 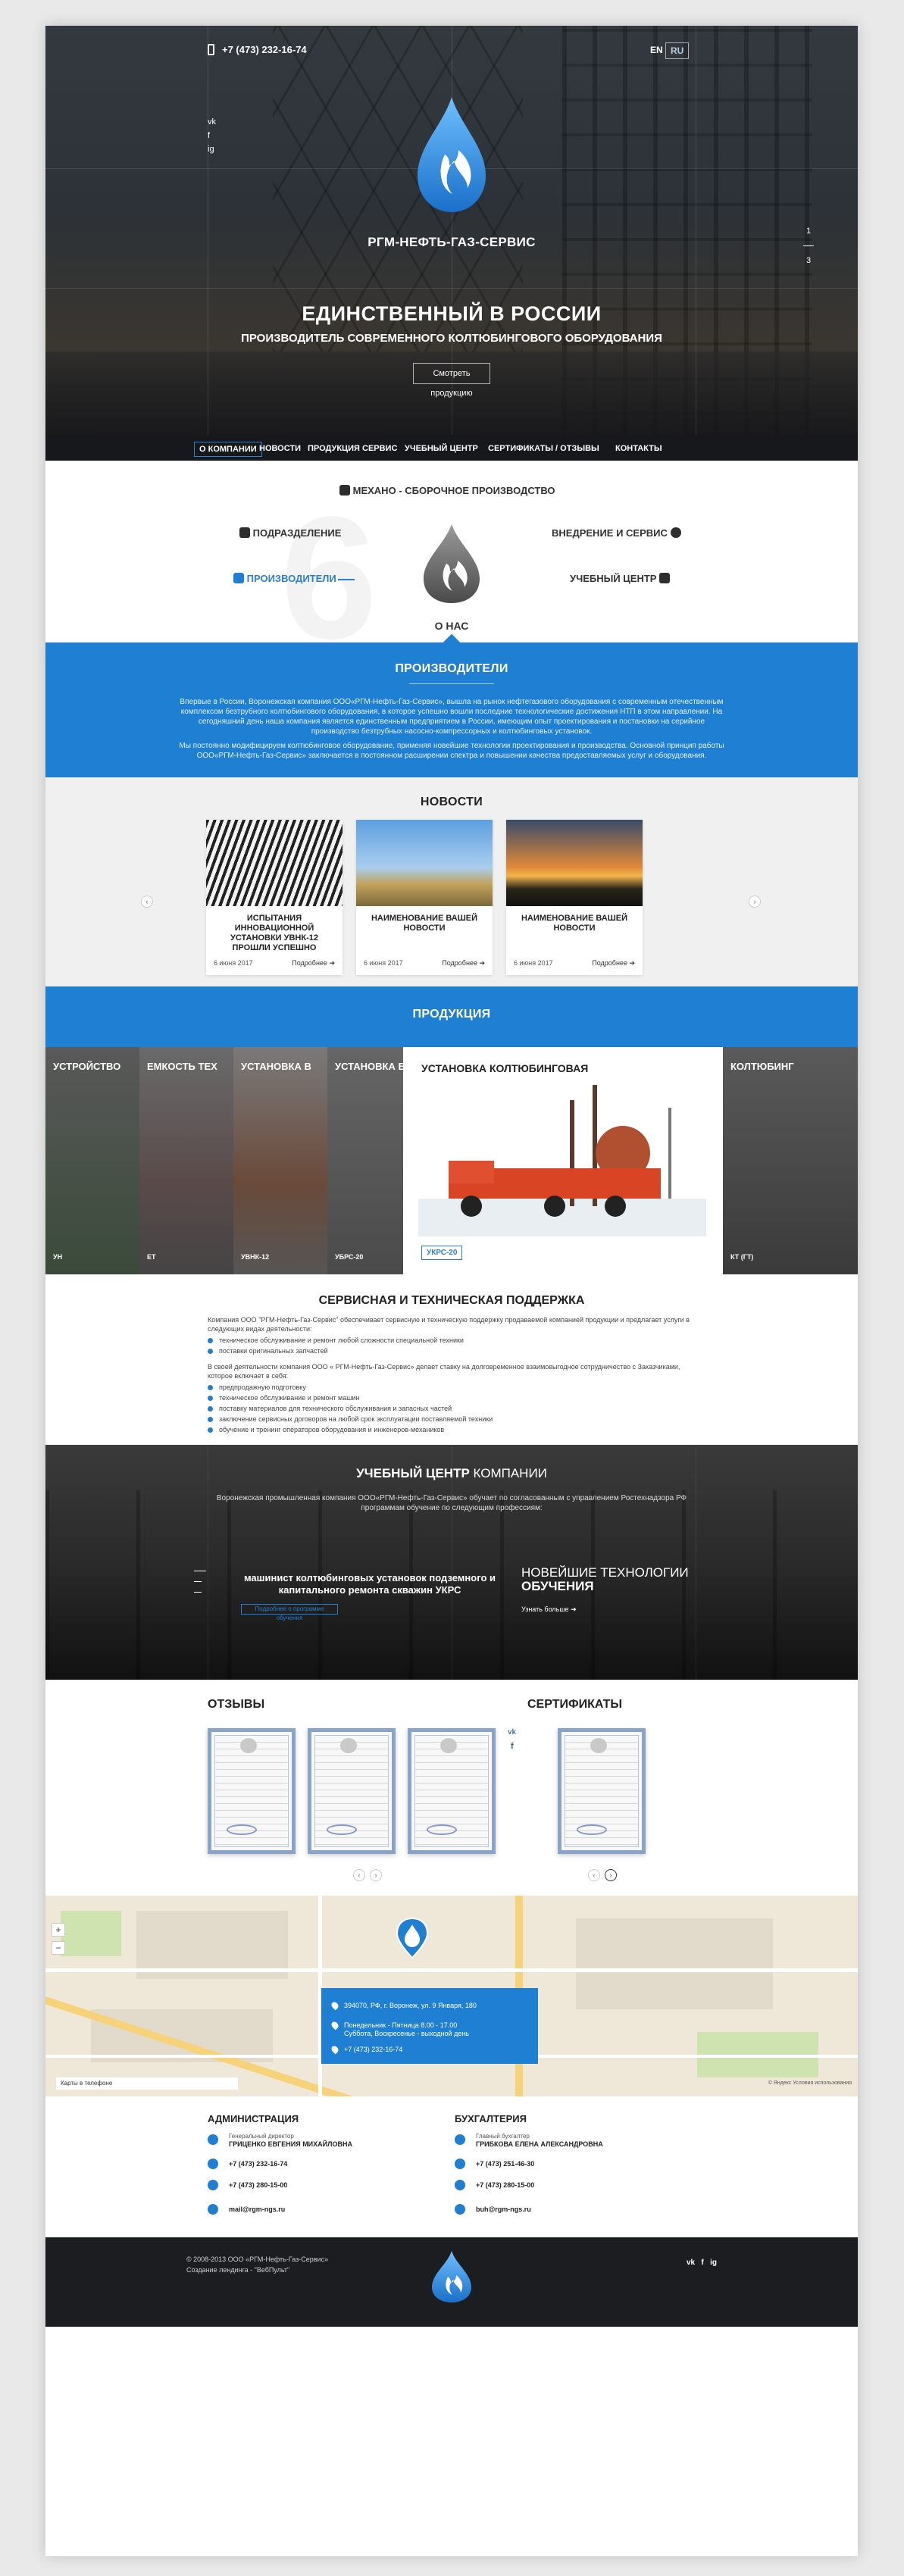 I want to click on chrome-icon, so click(x=675, y=532).